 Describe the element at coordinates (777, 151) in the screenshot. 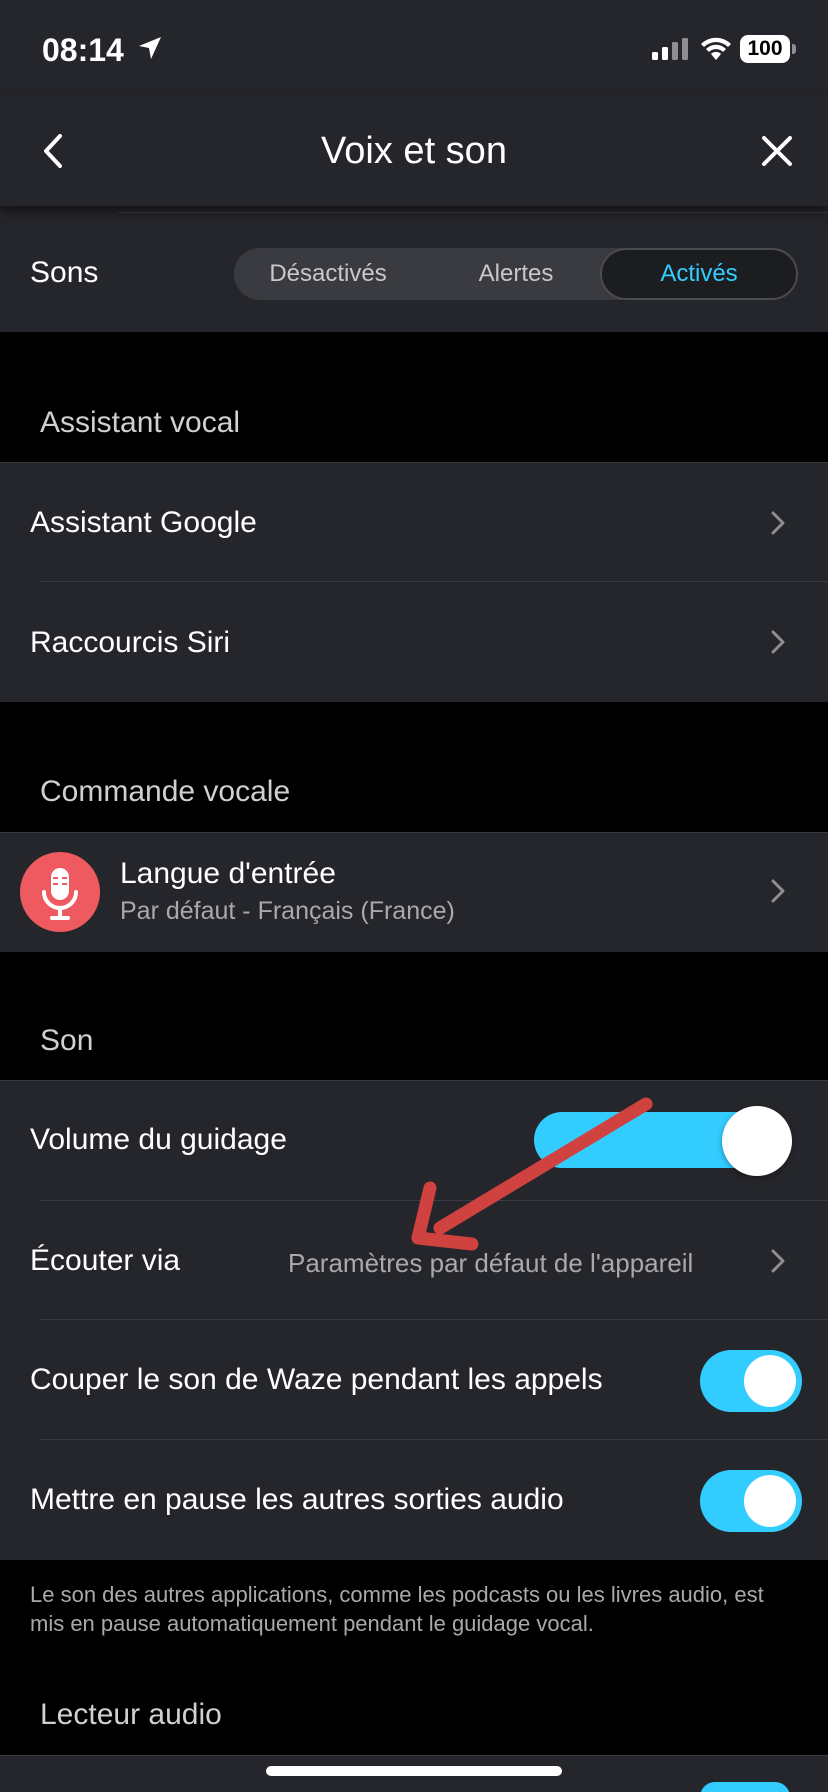

I see `close-icon` at that location.